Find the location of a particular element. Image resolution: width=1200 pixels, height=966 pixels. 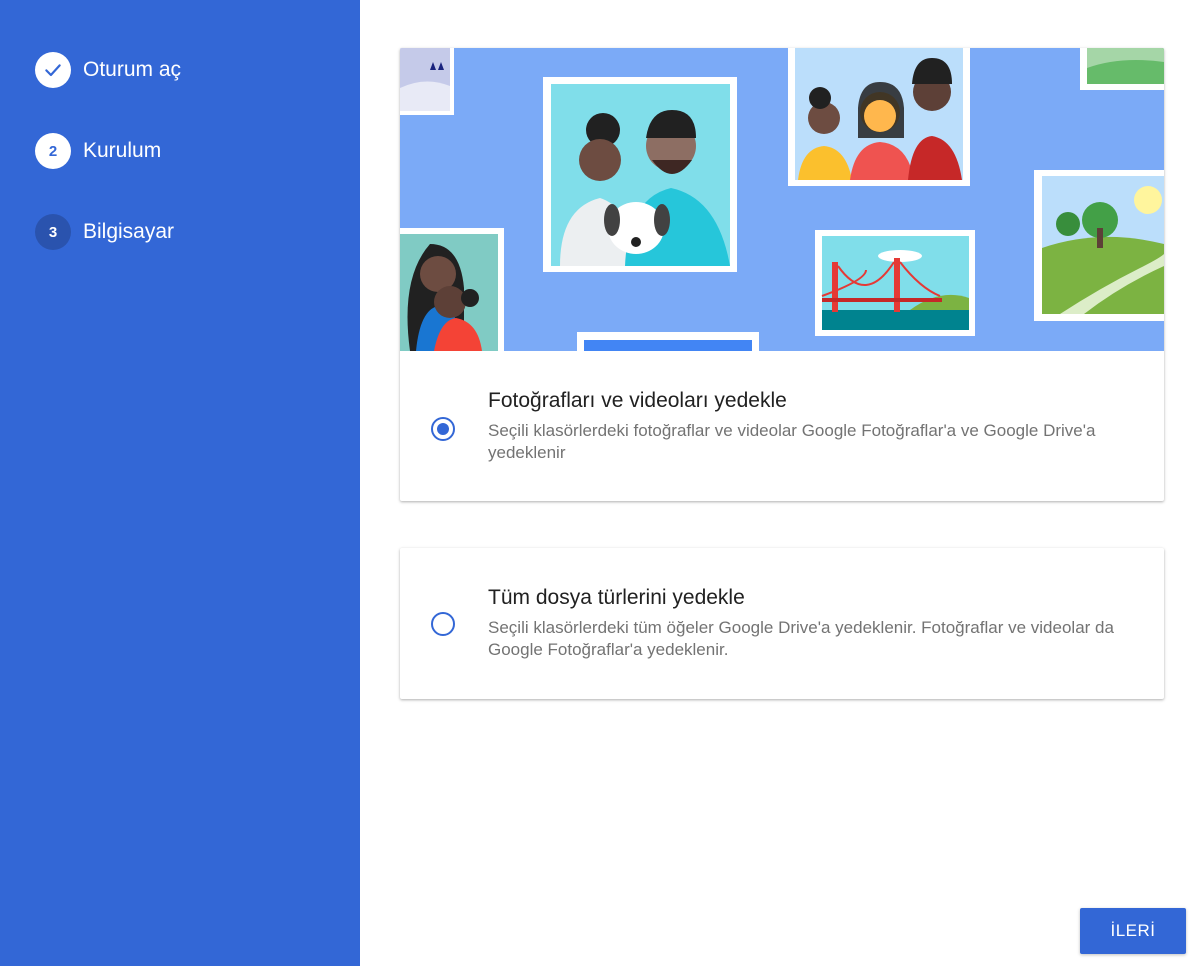

step-label: Kurulum is located at coordinates (122, 150).